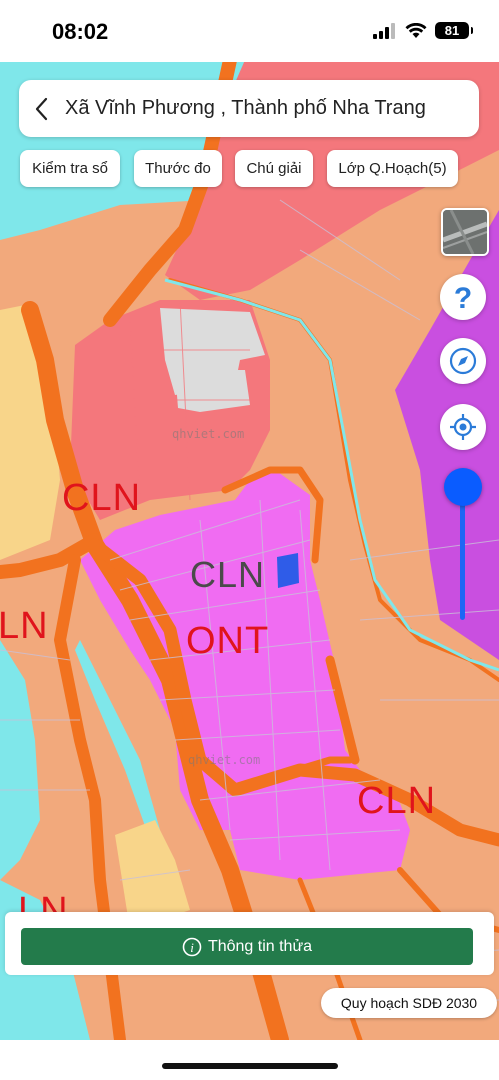 The height and width of the screenshot is (1080, 499). I want to click on map-watermark-2: qhviet.com, so click(224, 760).